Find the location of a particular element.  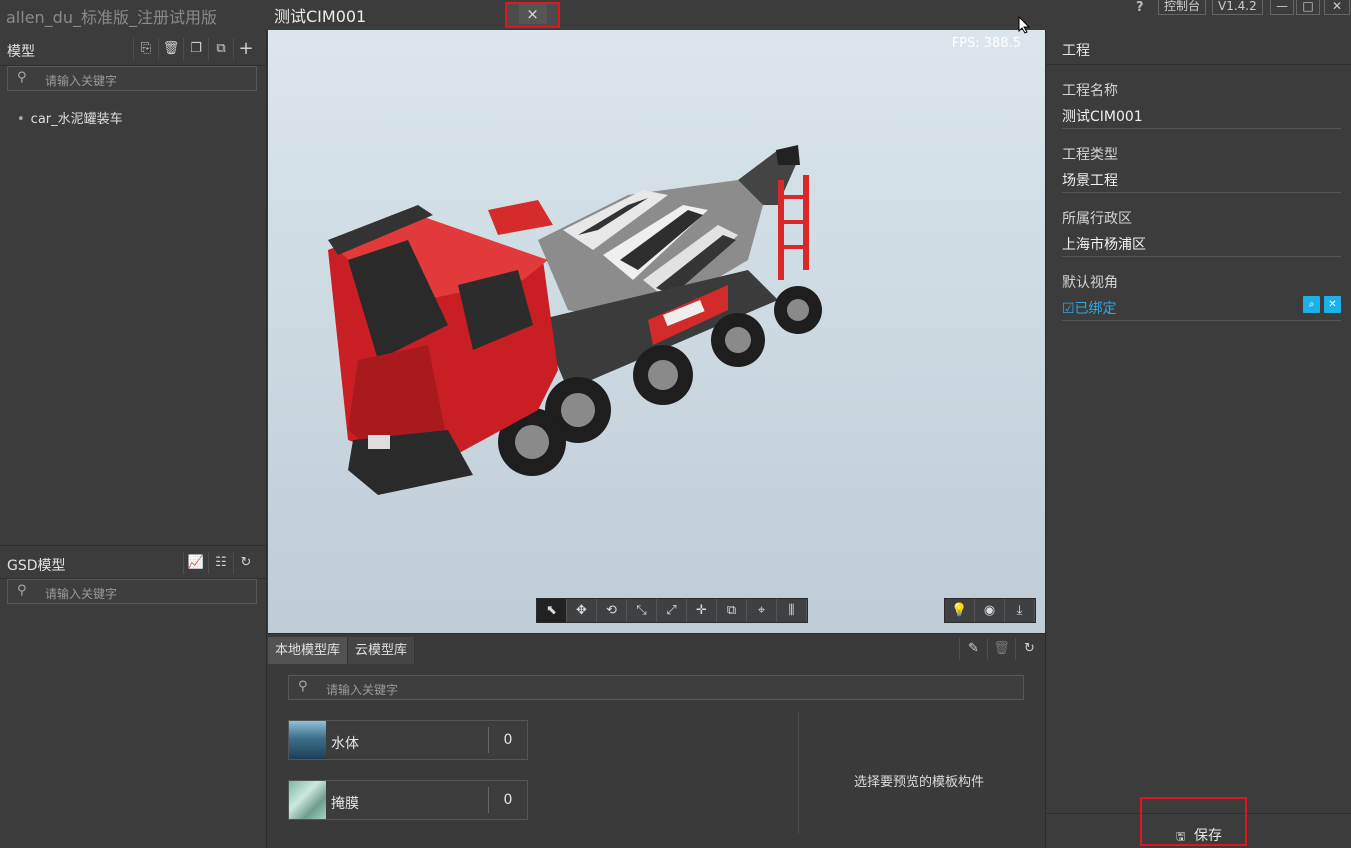

viewport-toolbar-right: 💡 ◉ ⤓ is located at coordinates (990, 610).